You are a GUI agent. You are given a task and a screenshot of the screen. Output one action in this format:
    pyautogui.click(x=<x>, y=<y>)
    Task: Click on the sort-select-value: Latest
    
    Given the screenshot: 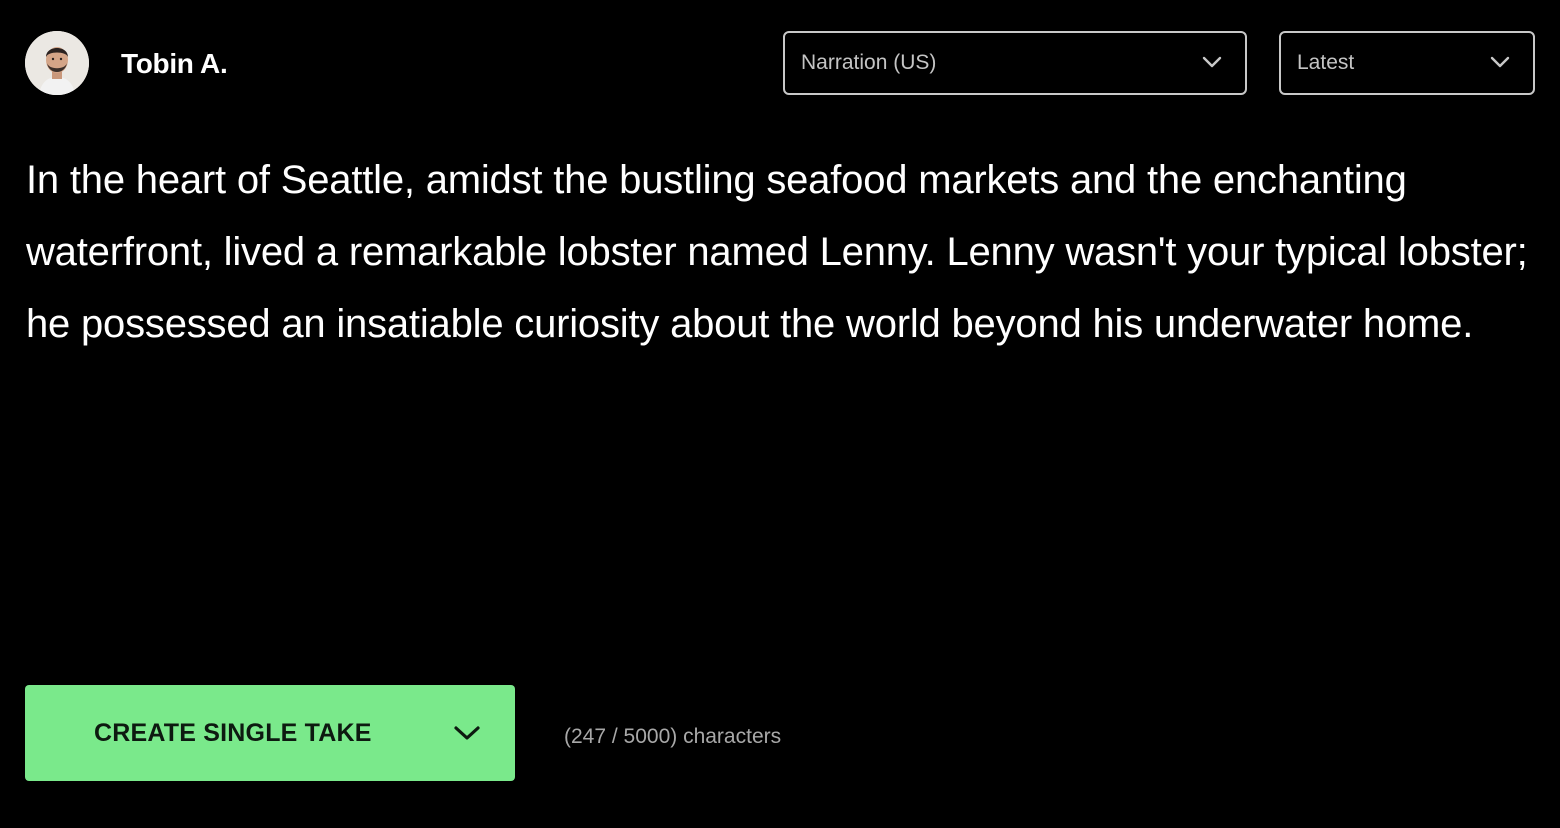 What is the action you would take?
    pyautogui.click(x=1326, y=62)
    